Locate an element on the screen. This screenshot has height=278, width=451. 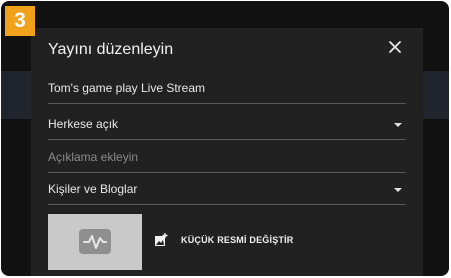
change-thumbnail-label: KÜÇÜK RESMİ DEĞİŞTİR is located at coordinates (237, 240).